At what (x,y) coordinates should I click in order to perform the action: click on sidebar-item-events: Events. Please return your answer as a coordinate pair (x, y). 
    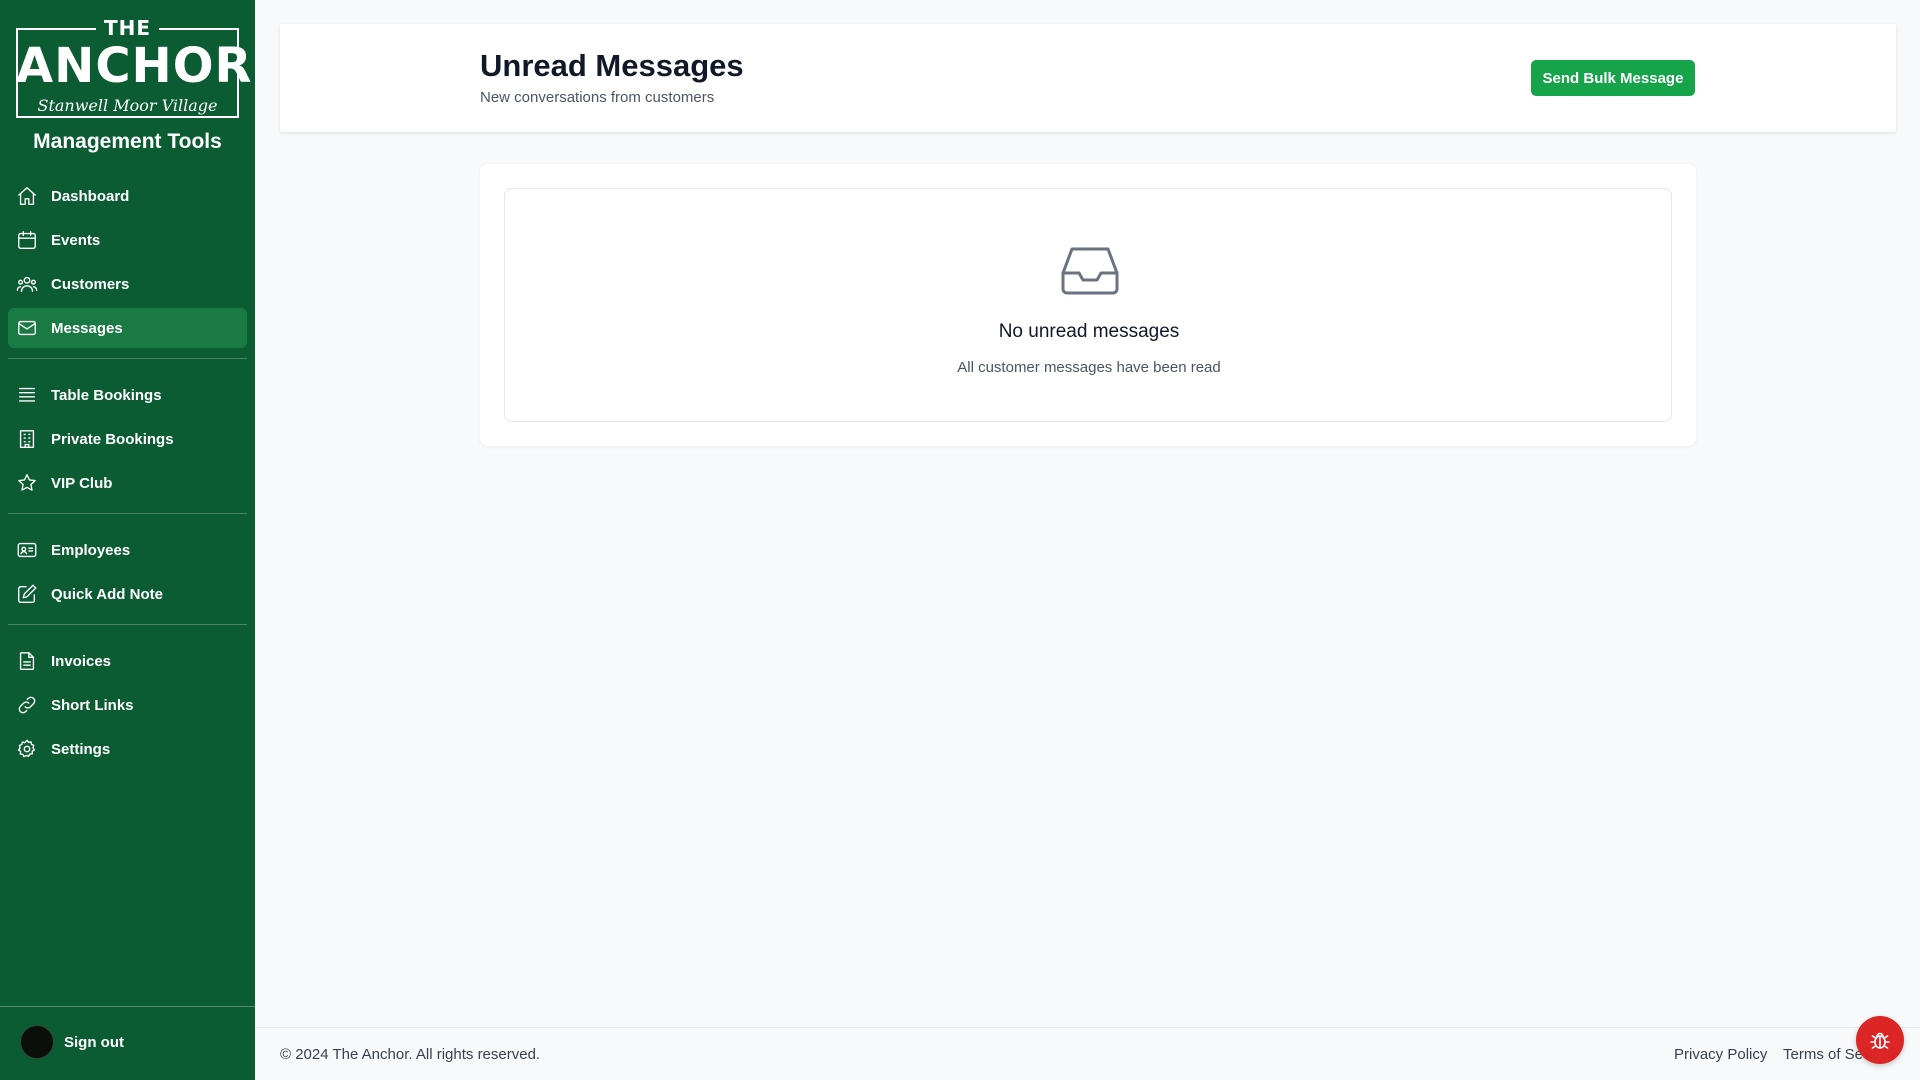
    Looking at the image, I should click on (127, 240).